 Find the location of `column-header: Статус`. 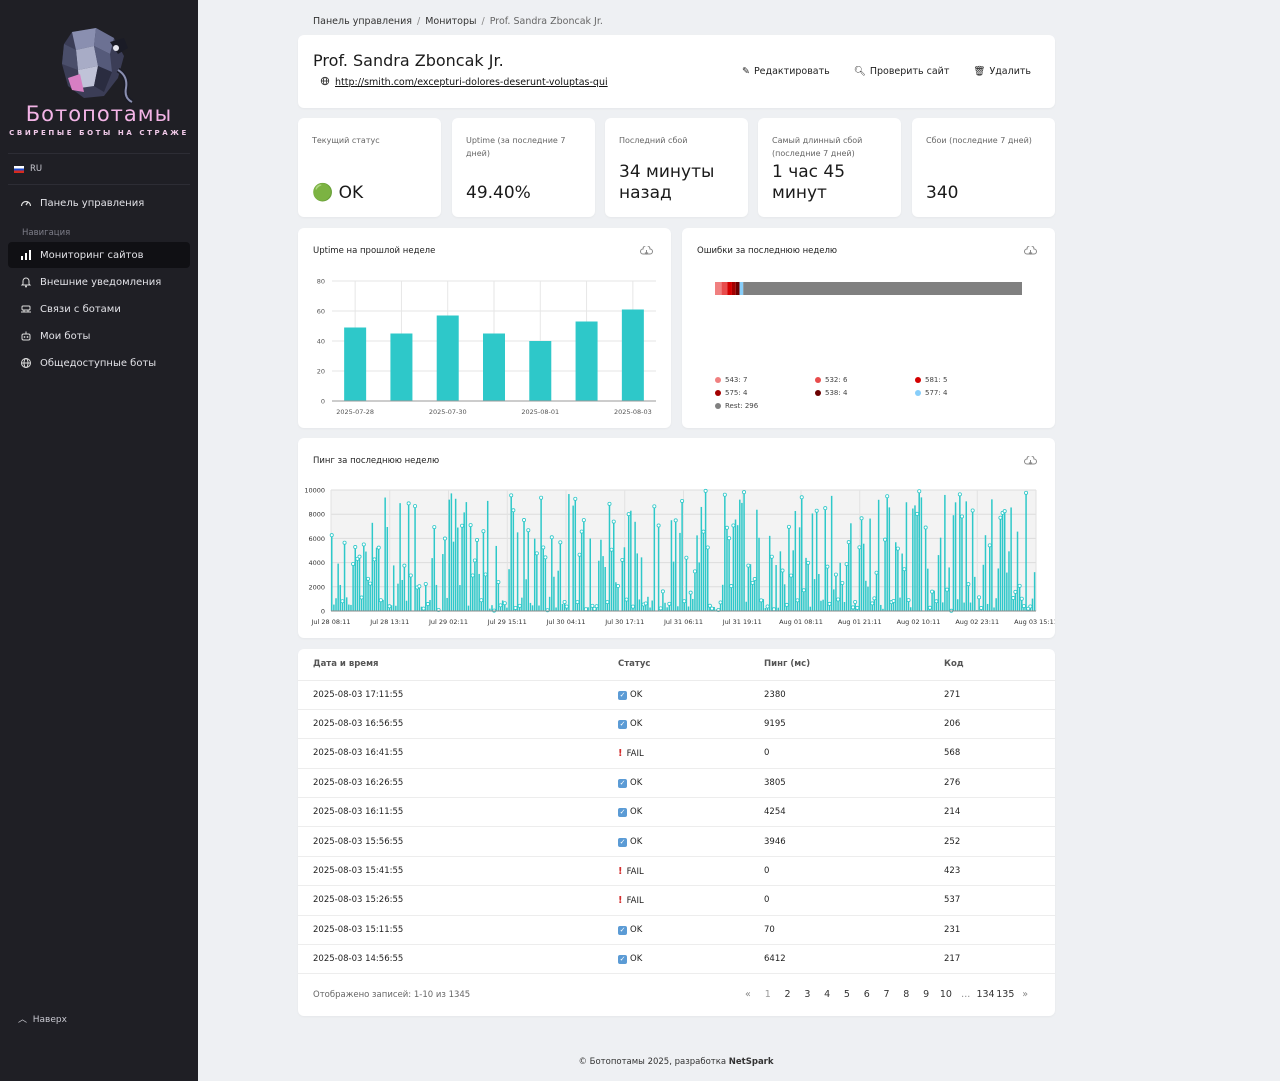

column-header: Статус is located at coordinates (676, 665).